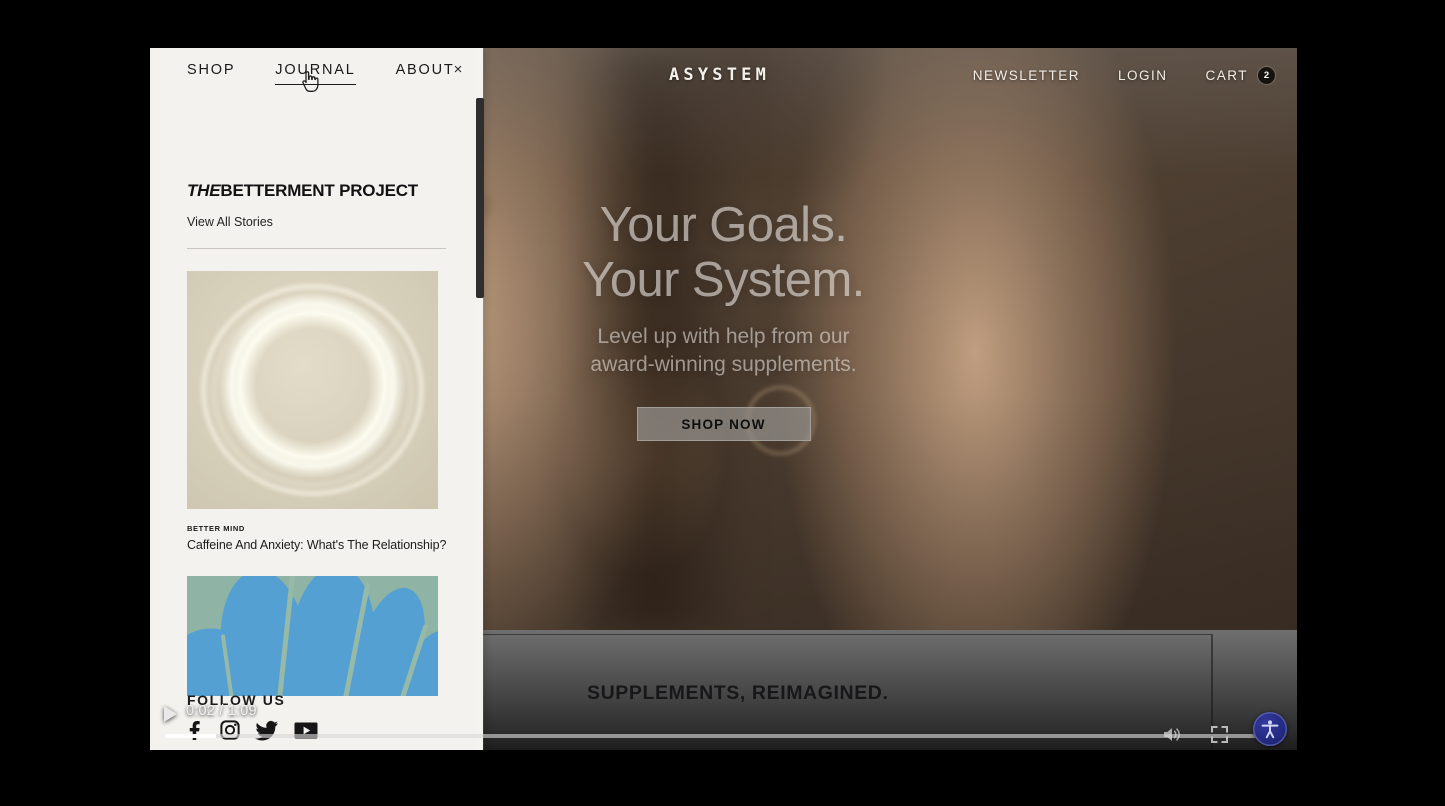  What do you see at coordinates (267, 732) in the screenshot?
I see `twitter-icon` at bounding box center [267, 732].